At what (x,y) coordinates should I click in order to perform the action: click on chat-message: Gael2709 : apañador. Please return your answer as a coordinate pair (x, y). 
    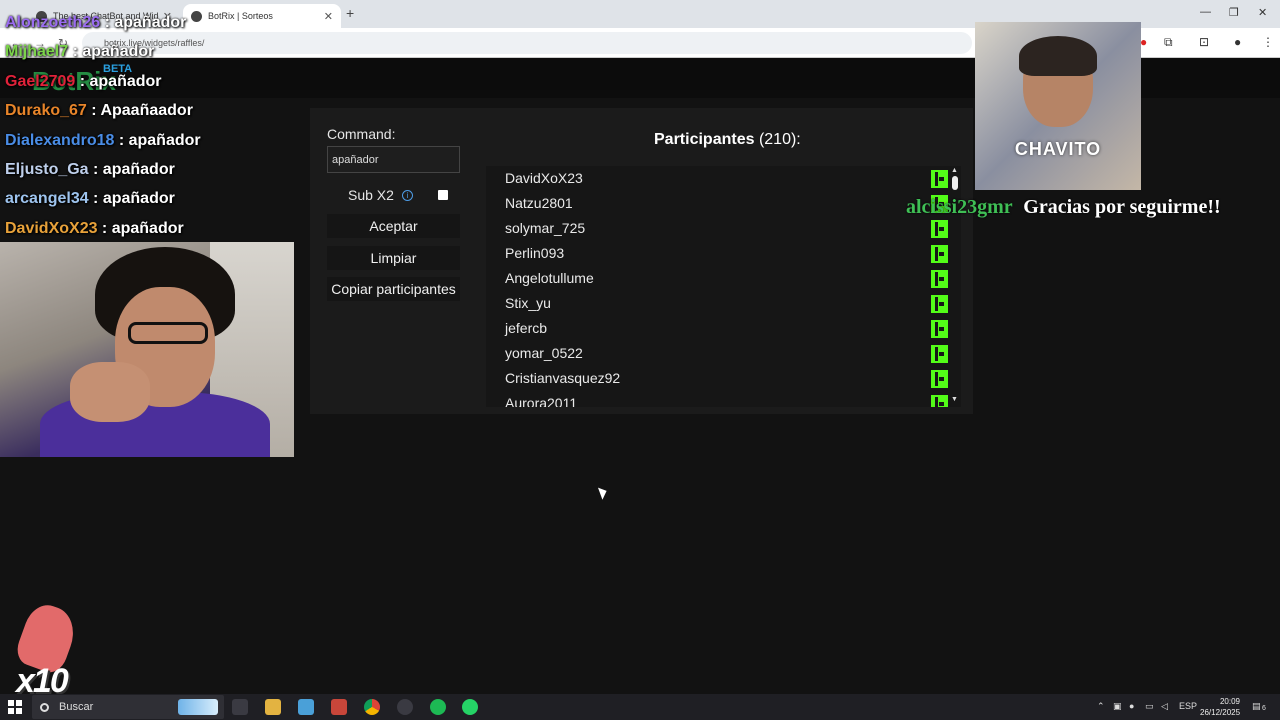
    Looking at the image, I should click on (83, 81).